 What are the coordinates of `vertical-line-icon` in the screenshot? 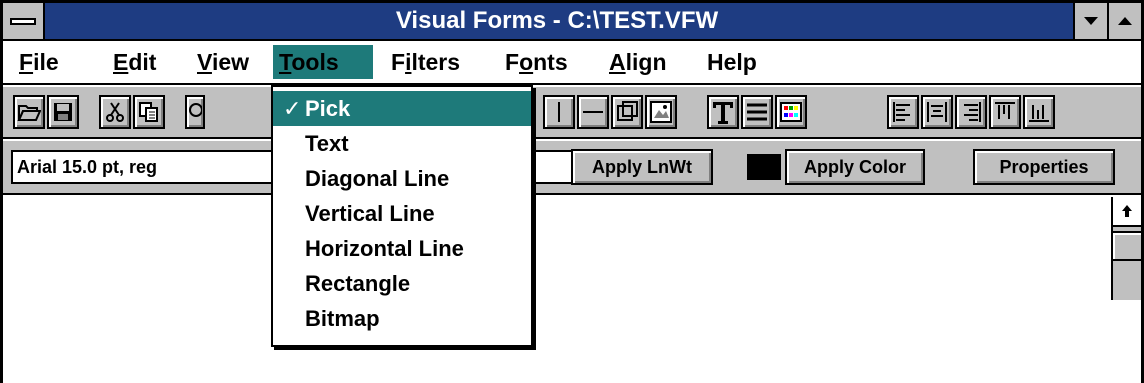 It's located at (559, 112).